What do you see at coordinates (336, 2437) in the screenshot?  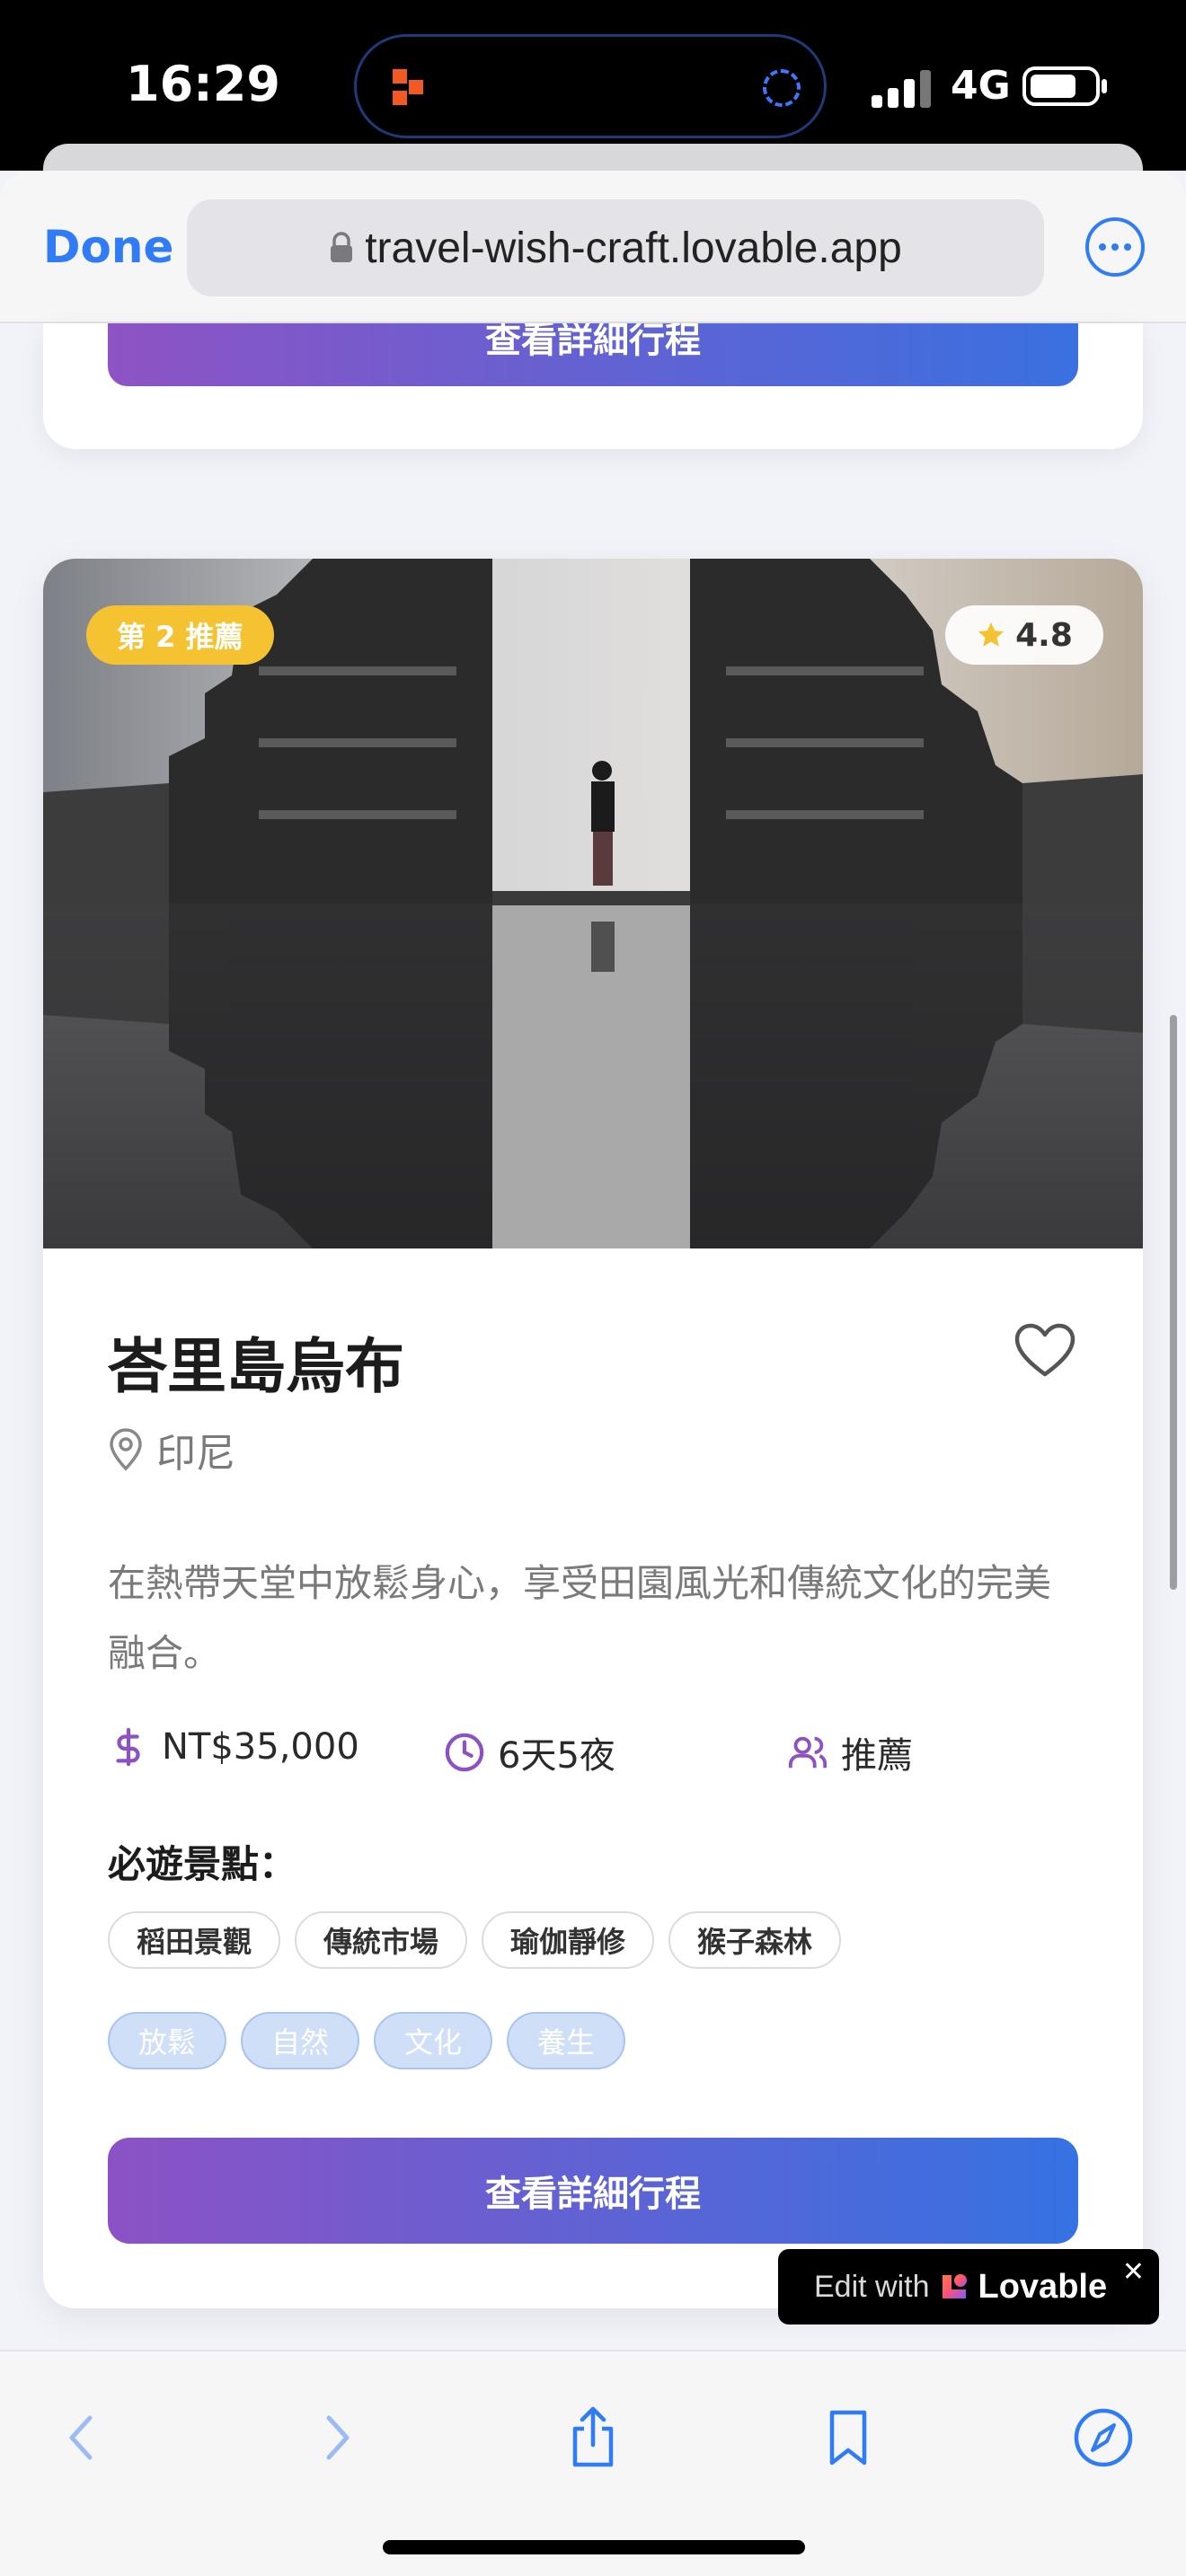 I see `forward-icon` at bounding box center [336, 2437].